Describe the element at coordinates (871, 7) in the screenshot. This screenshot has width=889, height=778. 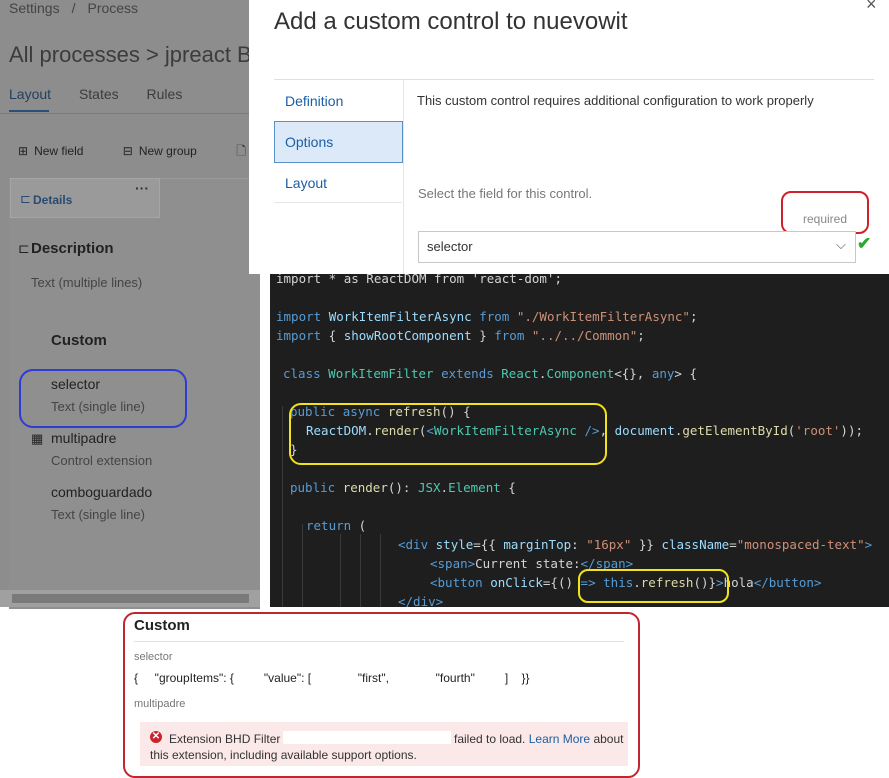
I see `close-icon: ×` at that location.